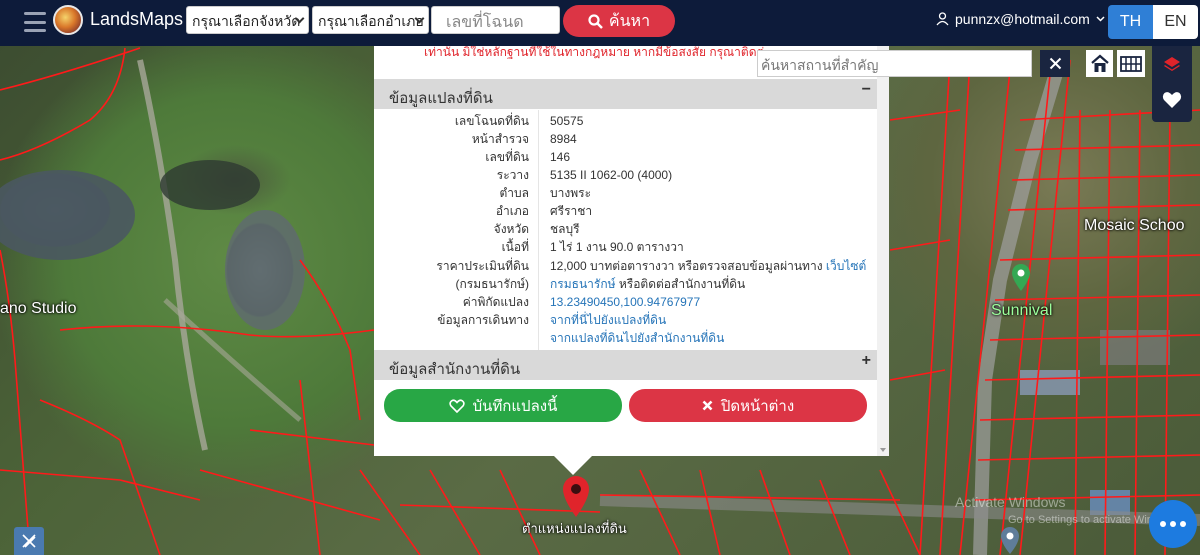  Describe the element at coordinates (629, 21) in the screenshot. I see `search-button-label: ค้นหา` at that location.